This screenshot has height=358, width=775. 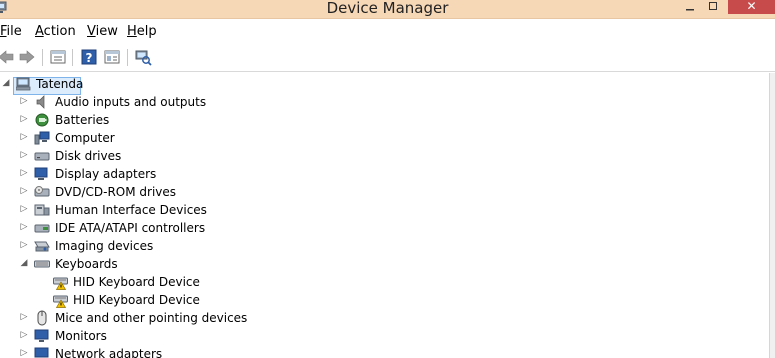 I want to click on tree-item-label: Display adapters, so click(x=106, y=174).